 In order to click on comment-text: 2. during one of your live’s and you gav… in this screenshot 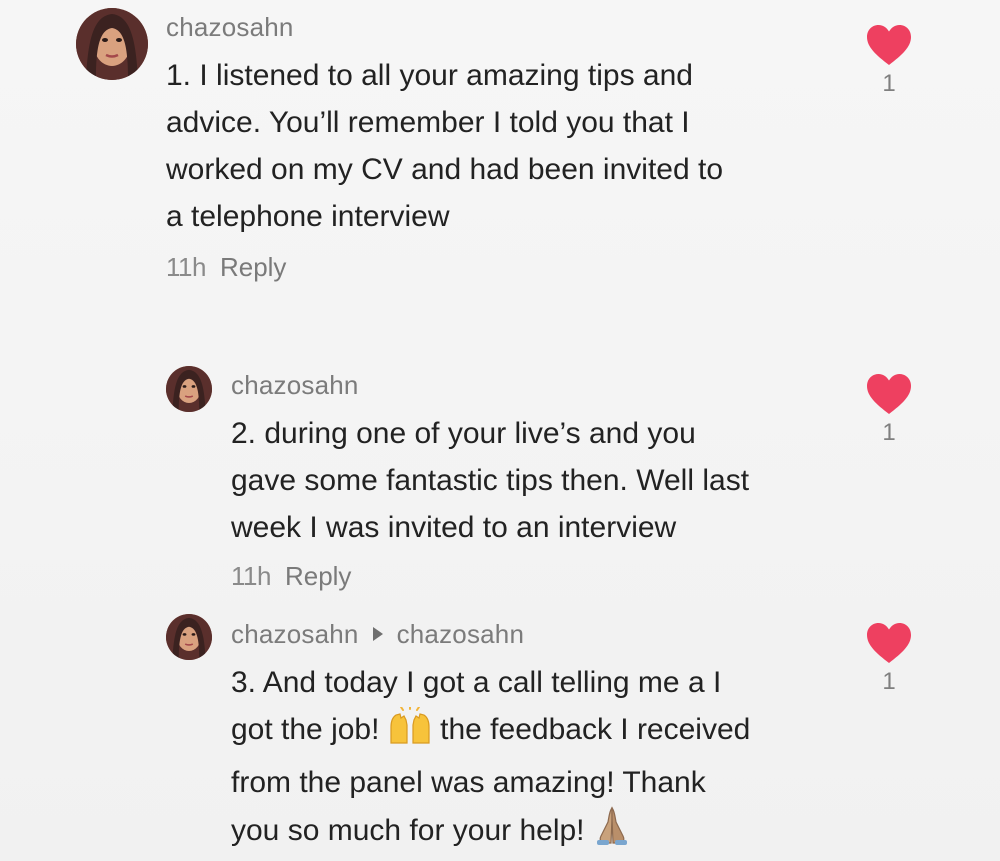, I will do `click(490, 480)`.